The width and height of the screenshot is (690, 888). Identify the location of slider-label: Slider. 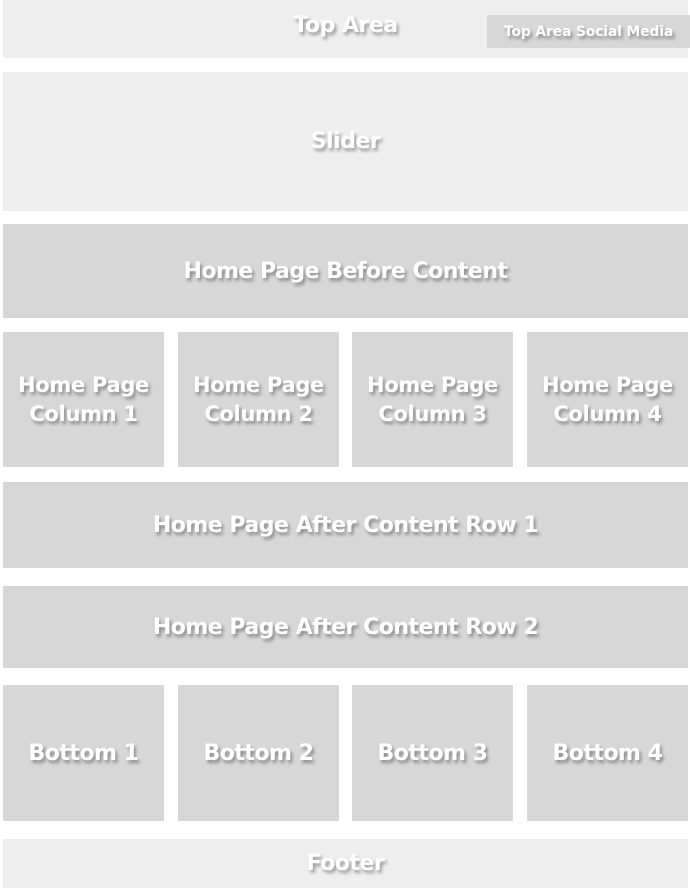
(345, 141).